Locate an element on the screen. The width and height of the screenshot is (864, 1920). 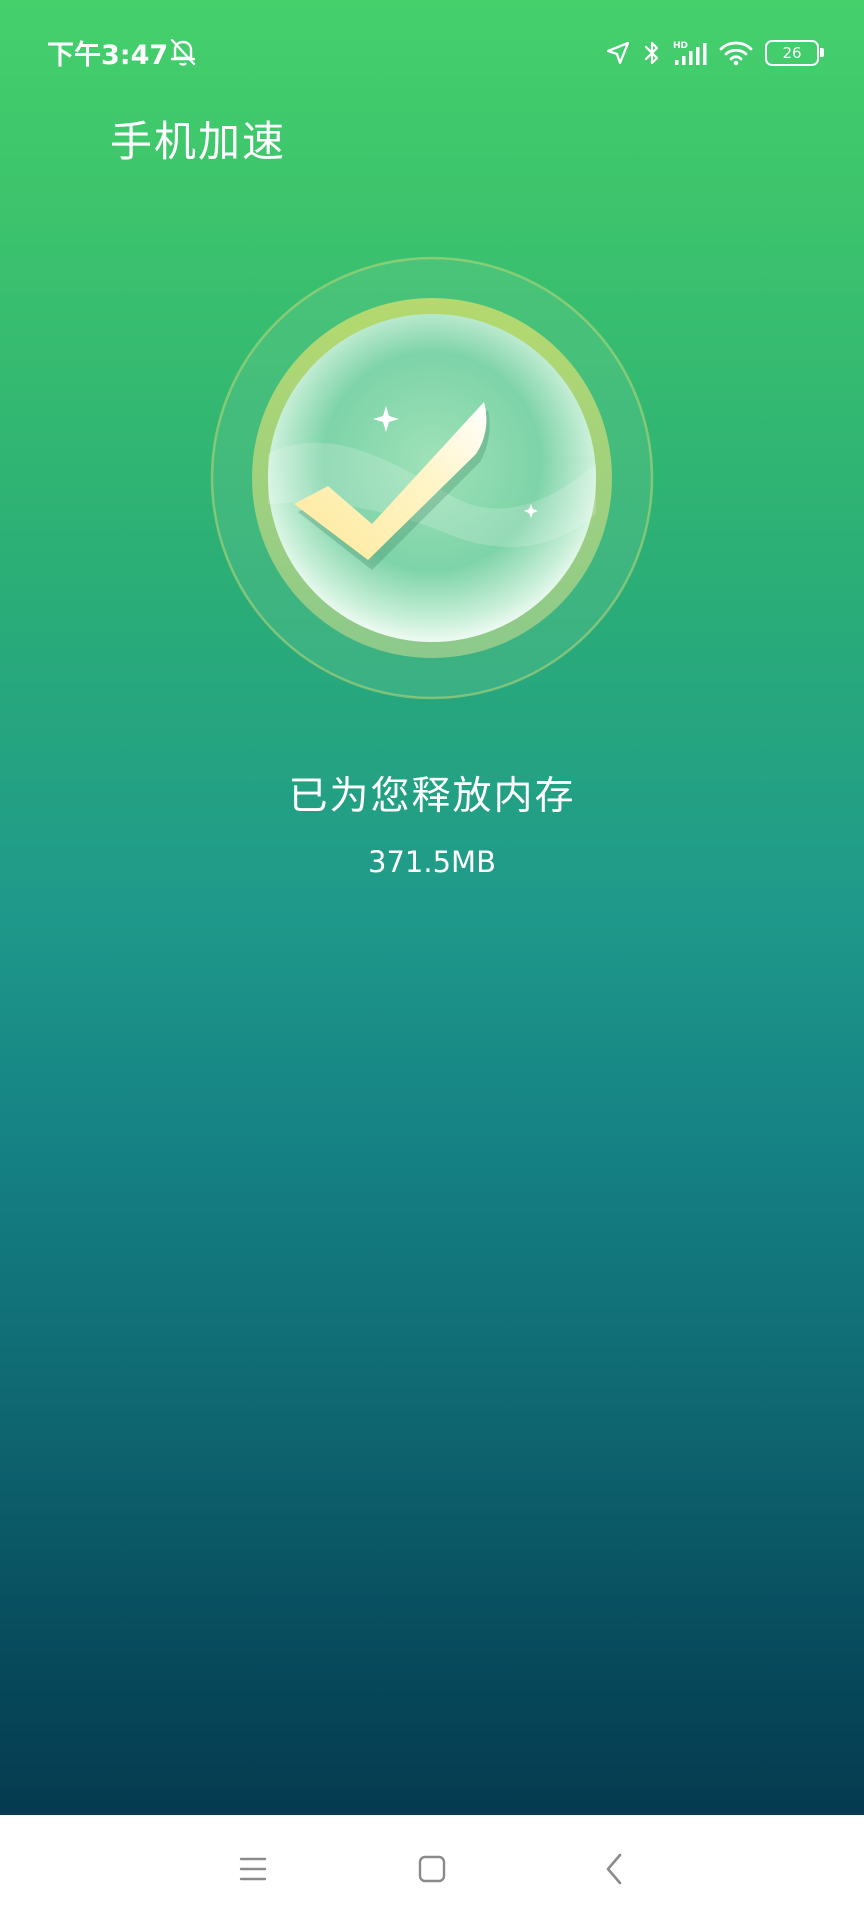
status-bar: 下午3:47 HD 26 is located at coordinates (432, 52).